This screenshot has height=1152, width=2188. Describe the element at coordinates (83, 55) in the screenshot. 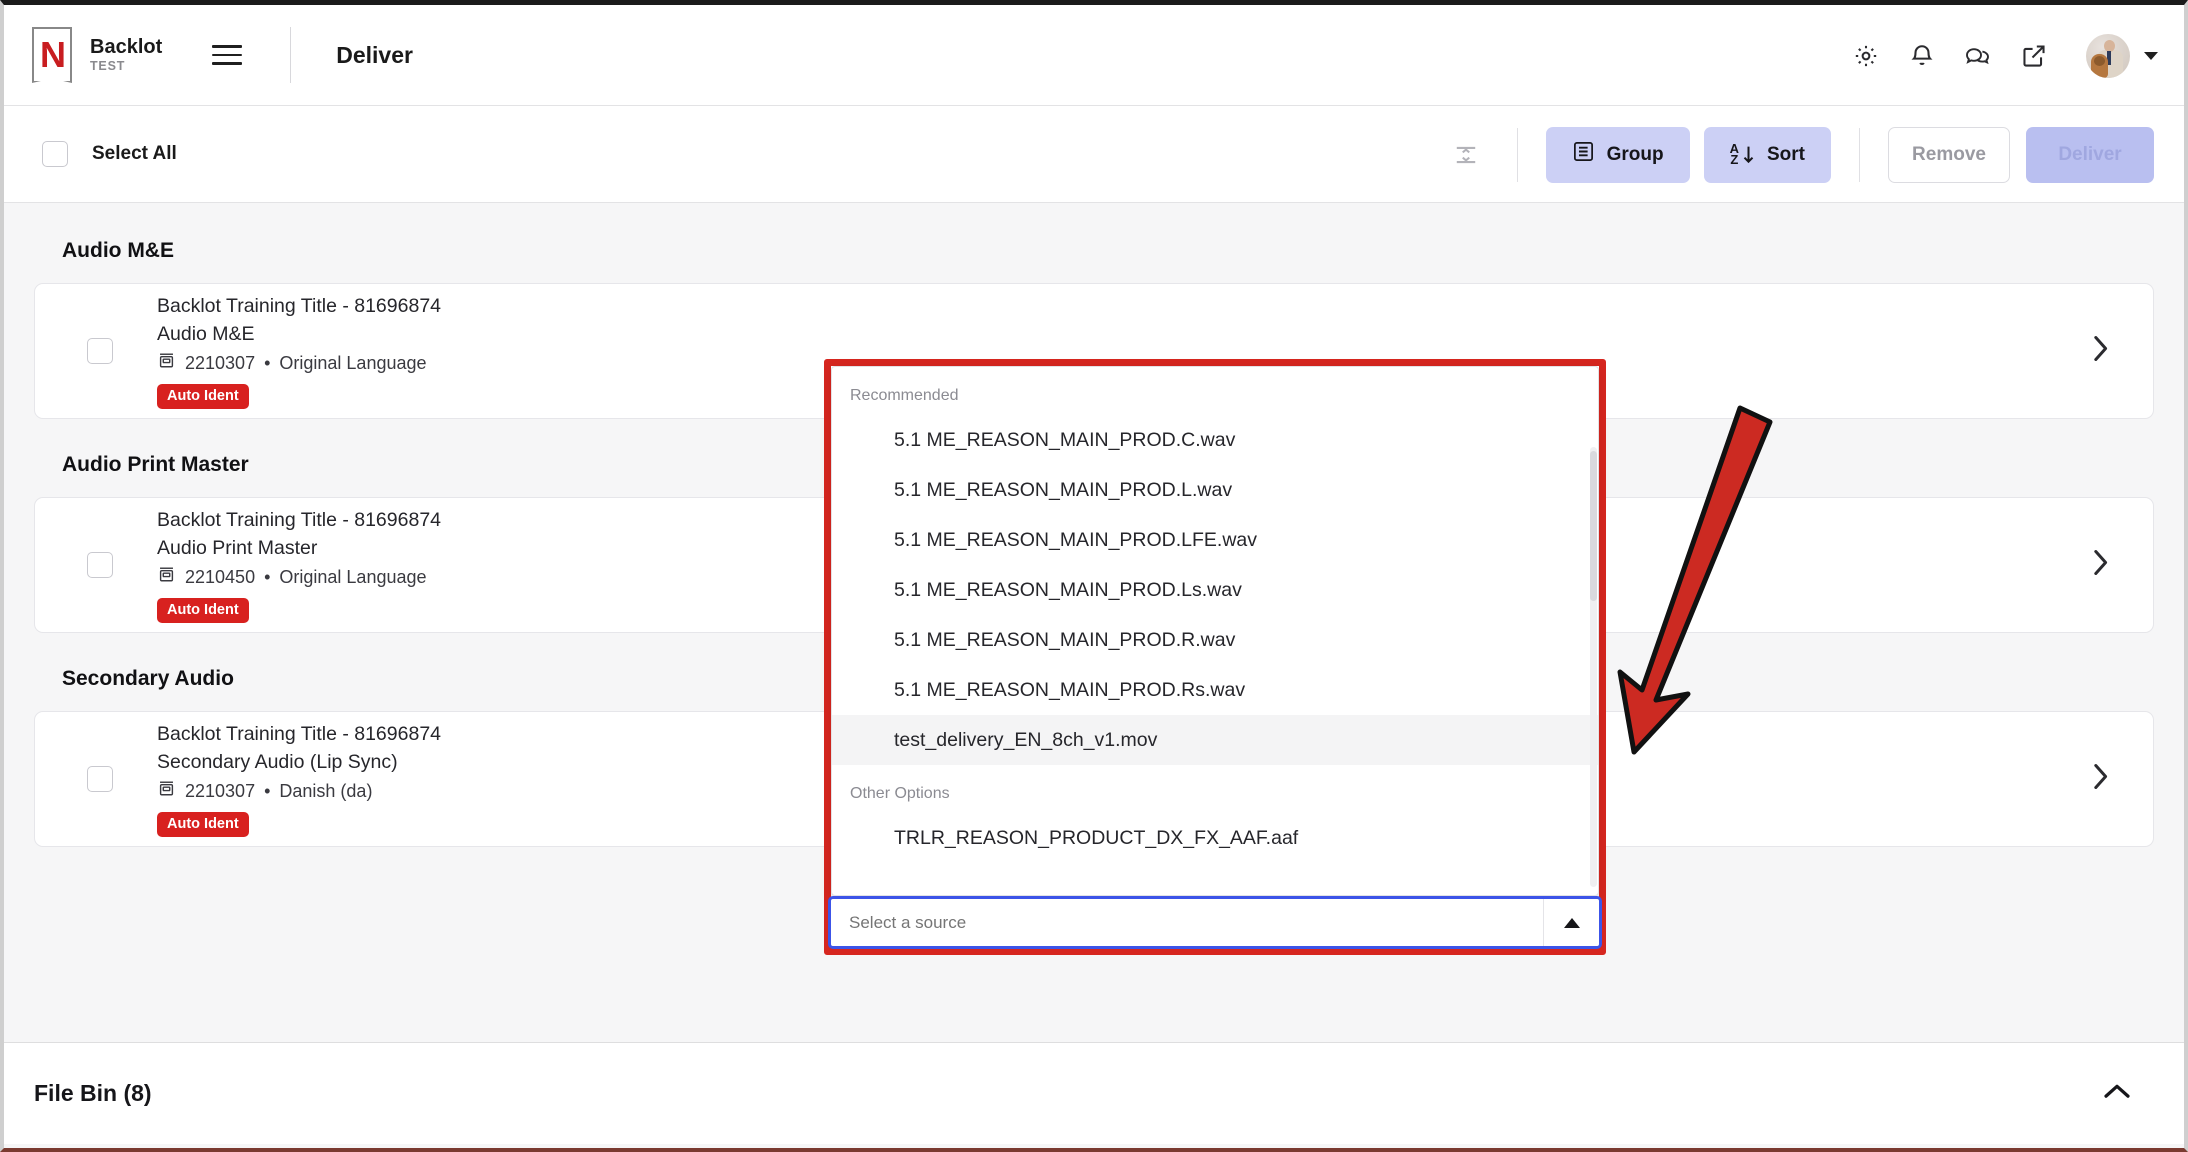

I see `brand-logo-area: N Backlot TEST` at that location.